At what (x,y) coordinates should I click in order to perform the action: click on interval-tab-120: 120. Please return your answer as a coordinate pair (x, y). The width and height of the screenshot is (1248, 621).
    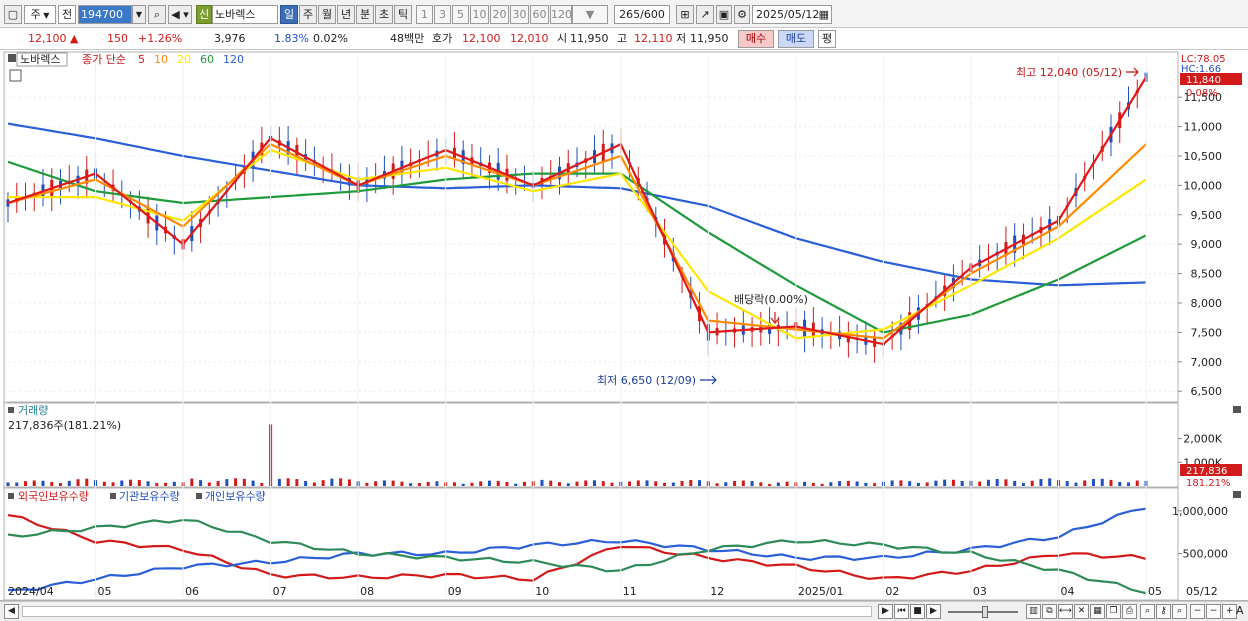
    Looking at the image, I should click on (561, 14).